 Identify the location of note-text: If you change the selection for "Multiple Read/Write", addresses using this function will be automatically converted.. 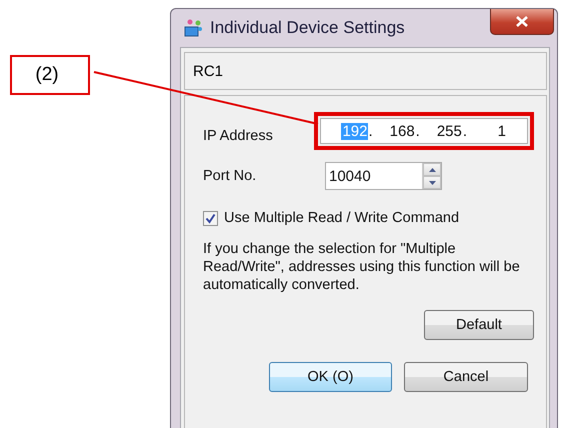
(362, 267).